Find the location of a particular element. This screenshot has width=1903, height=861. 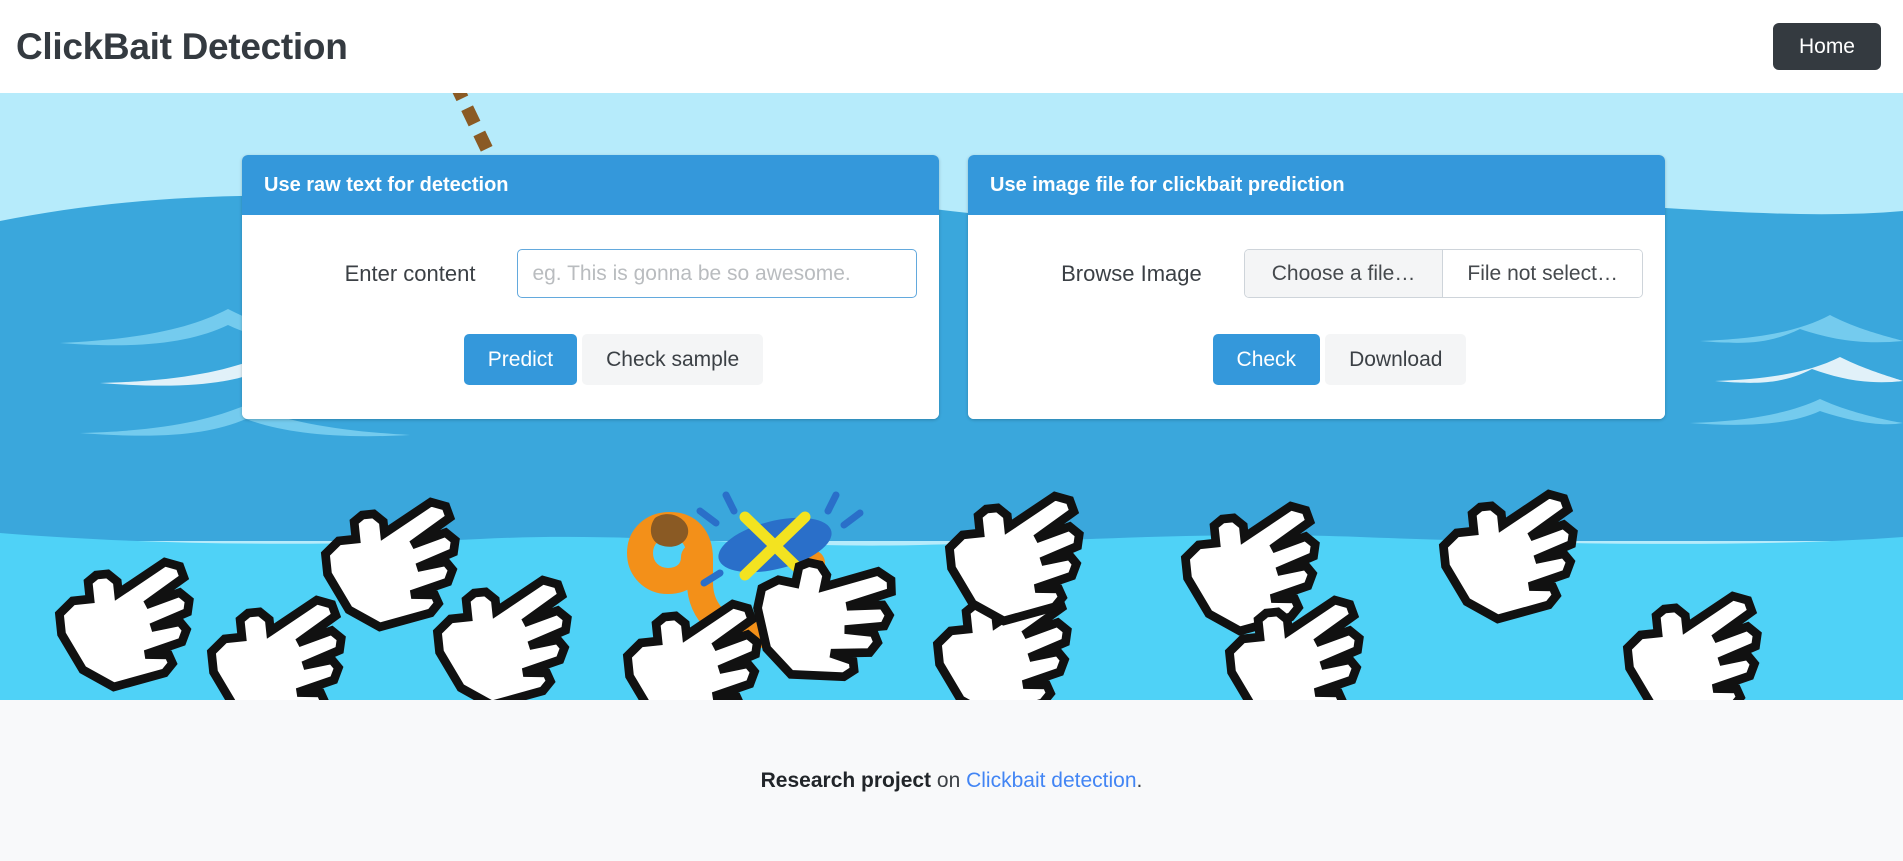

navbar: ClickBait Detection Home is located at coordinates (951, 46).